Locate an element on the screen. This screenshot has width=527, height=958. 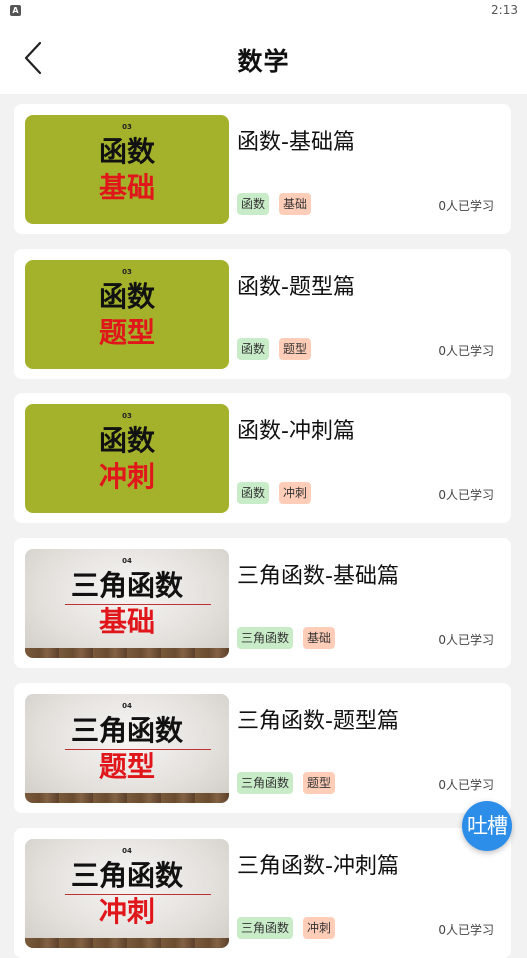
app-header: 数学 is located at coordinates (263, 58).